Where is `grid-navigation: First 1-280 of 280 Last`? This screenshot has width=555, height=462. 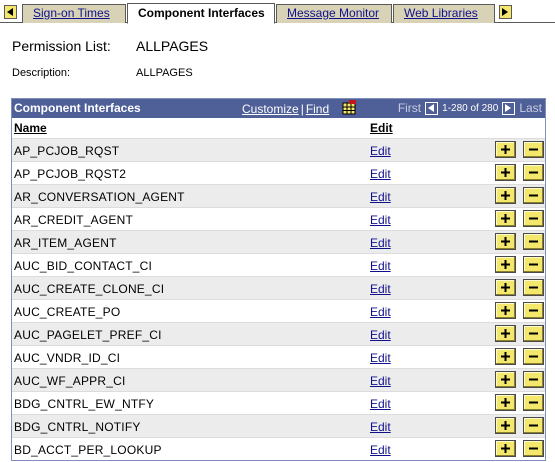 grid-navigation: First 1-280 of 280 Last is located at coordinates (470, 108).